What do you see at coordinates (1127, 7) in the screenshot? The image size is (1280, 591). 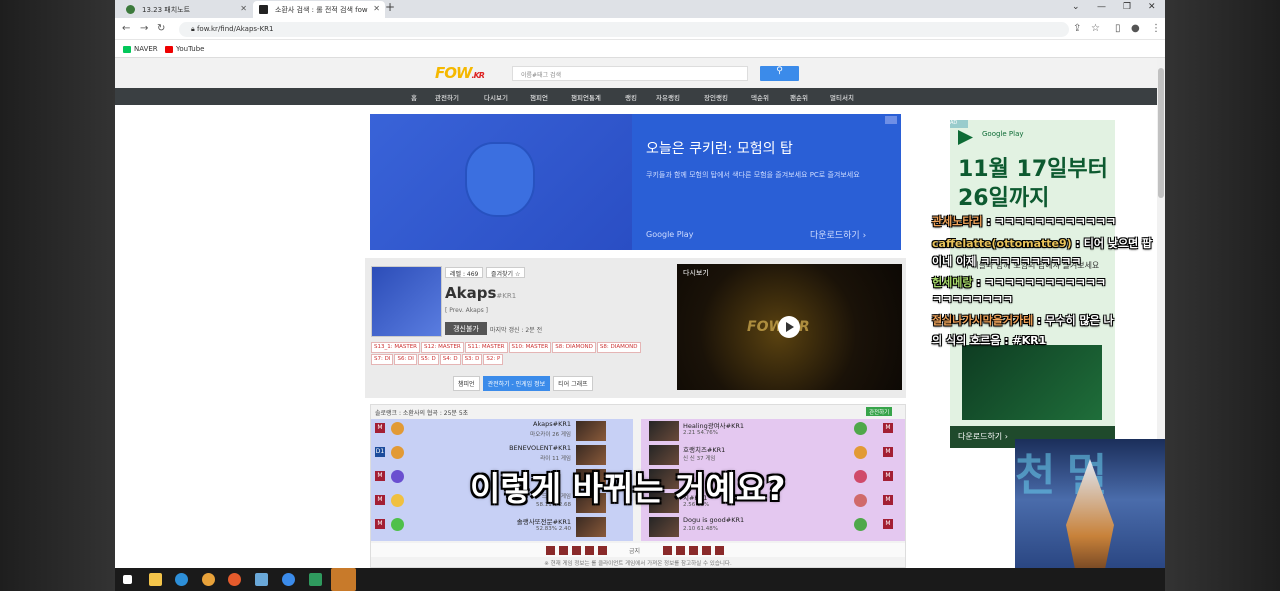 I see `restore-icon: ❐` at bounding box center [1127, 7].